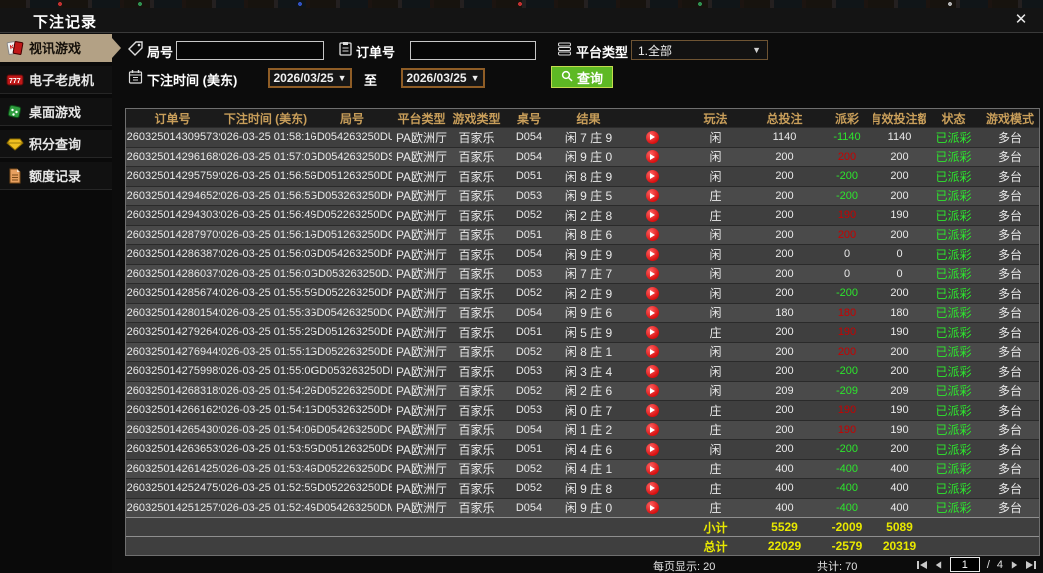 The width and height of the screenshot is (1043, 573). I want to click on cell-payout: -400, so click(847, 507).